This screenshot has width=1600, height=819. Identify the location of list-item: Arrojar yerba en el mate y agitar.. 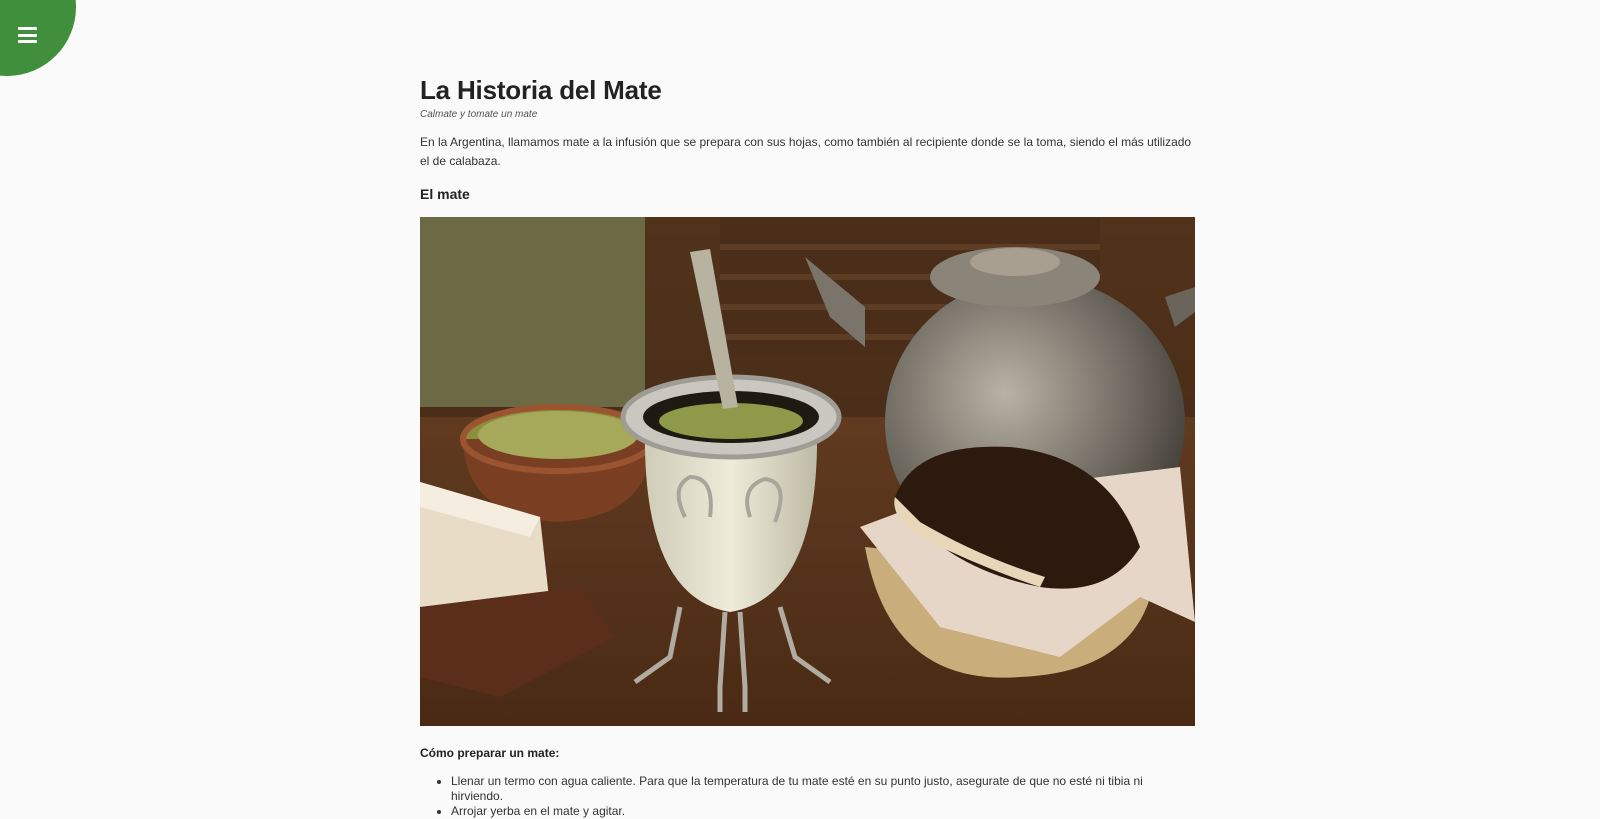
(823, 811).